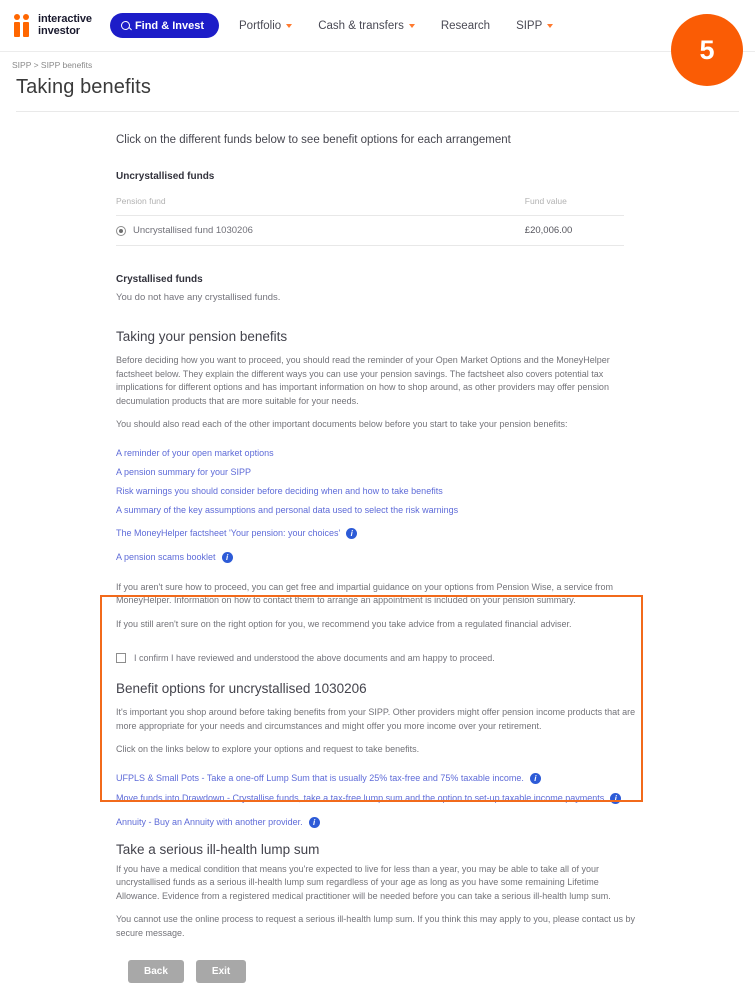  I want to click on nav-item-research: Research, so click(465, 26).